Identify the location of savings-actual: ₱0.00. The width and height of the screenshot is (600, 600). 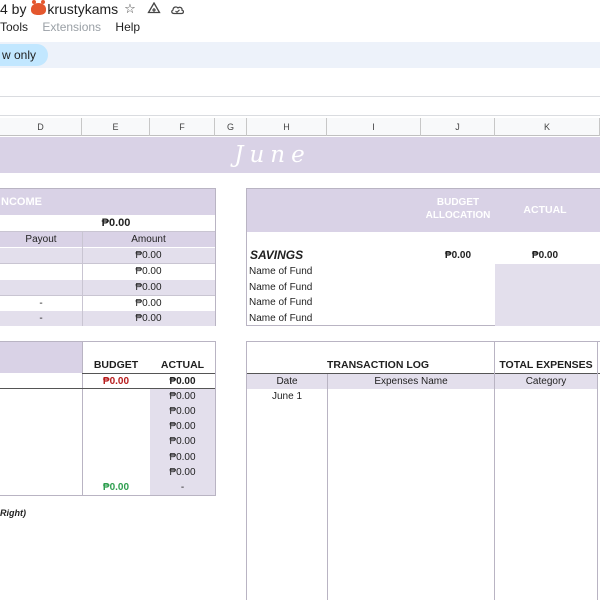
(545, 255).